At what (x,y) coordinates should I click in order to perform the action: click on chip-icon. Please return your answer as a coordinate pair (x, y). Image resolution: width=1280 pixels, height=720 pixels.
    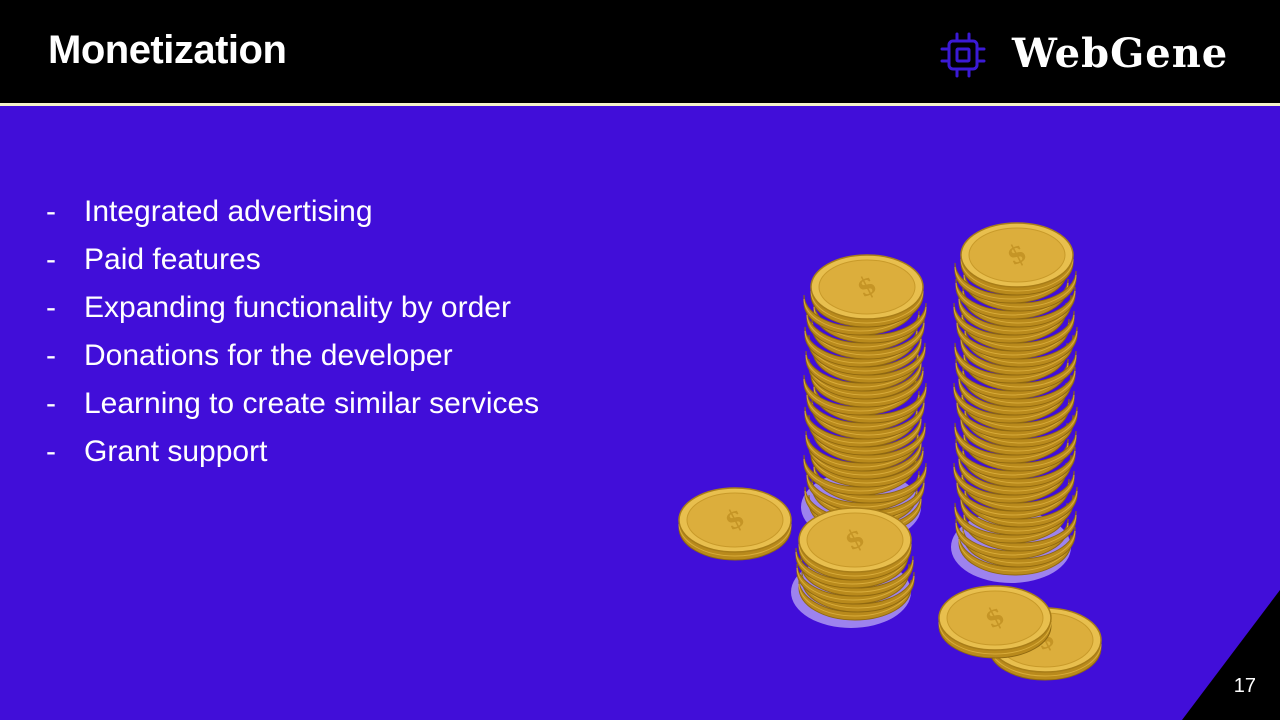
    Looking at the image, I should click on (963, 55).